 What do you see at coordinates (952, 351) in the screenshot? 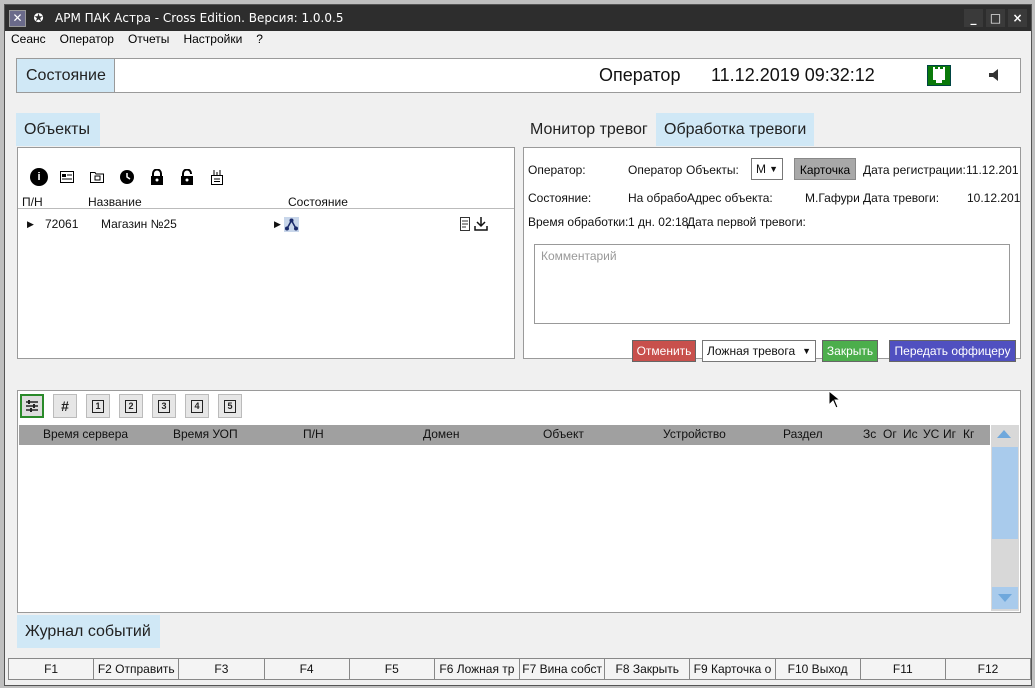
I see `transfer-officer-button: Передать оффицеру` at bounding box center [952, 351].